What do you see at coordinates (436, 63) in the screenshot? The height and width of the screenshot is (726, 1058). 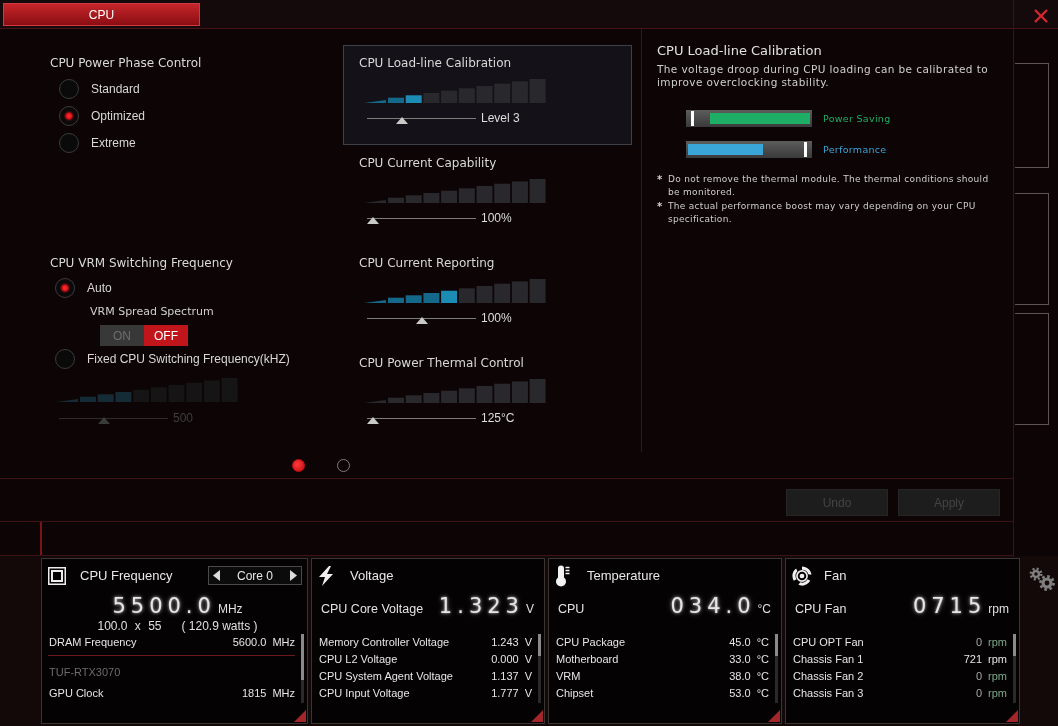 I see `setting-title: CPU Load-line Calibration` at bounding box center [436, 63].